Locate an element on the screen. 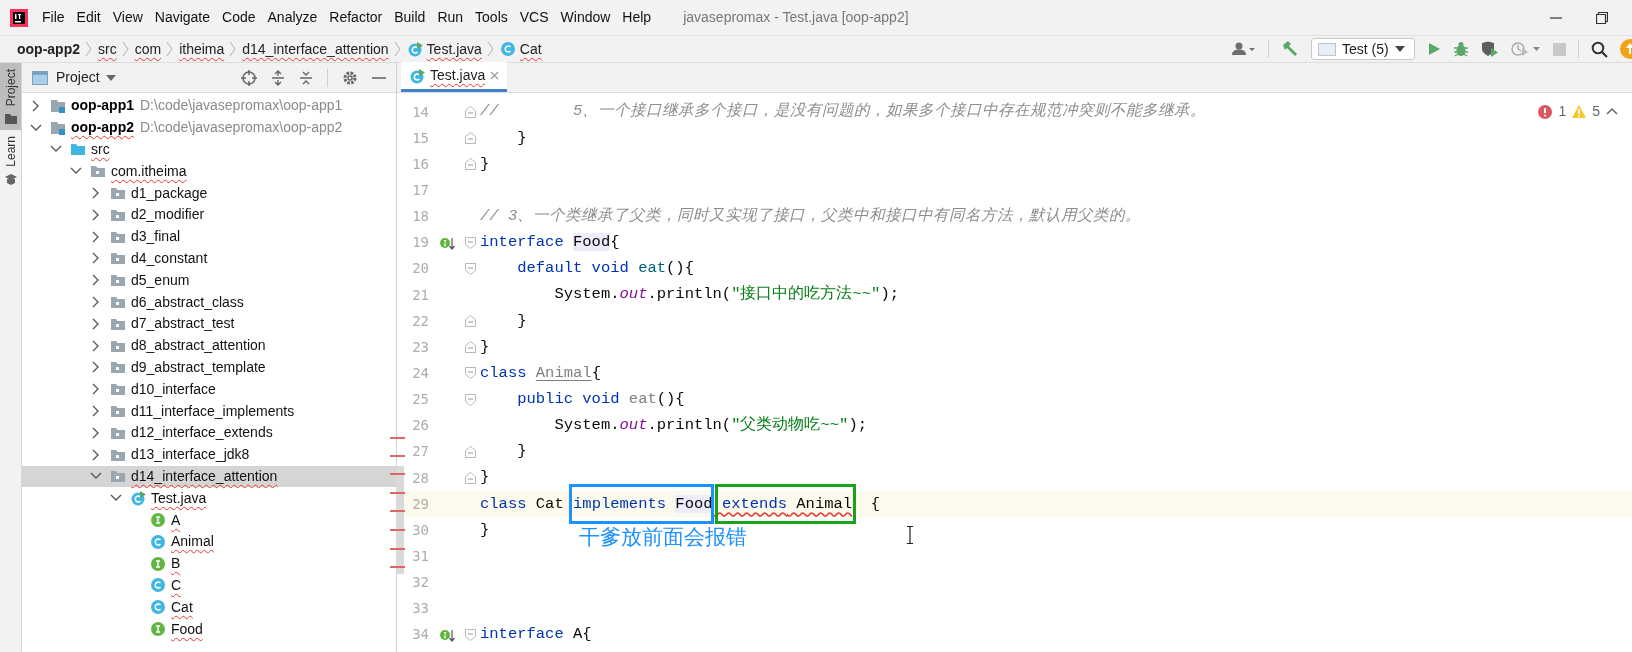 The height and width of the screenshot is (652, 1632). target-icon is located at coordinates (249, 77).